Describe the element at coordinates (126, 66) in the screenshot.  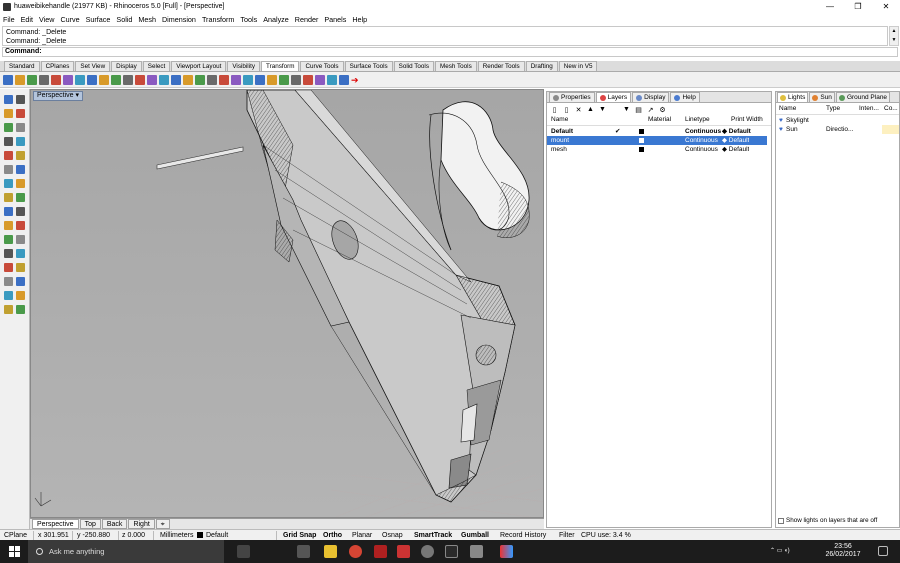
I see `tab-display: Display` at that location.